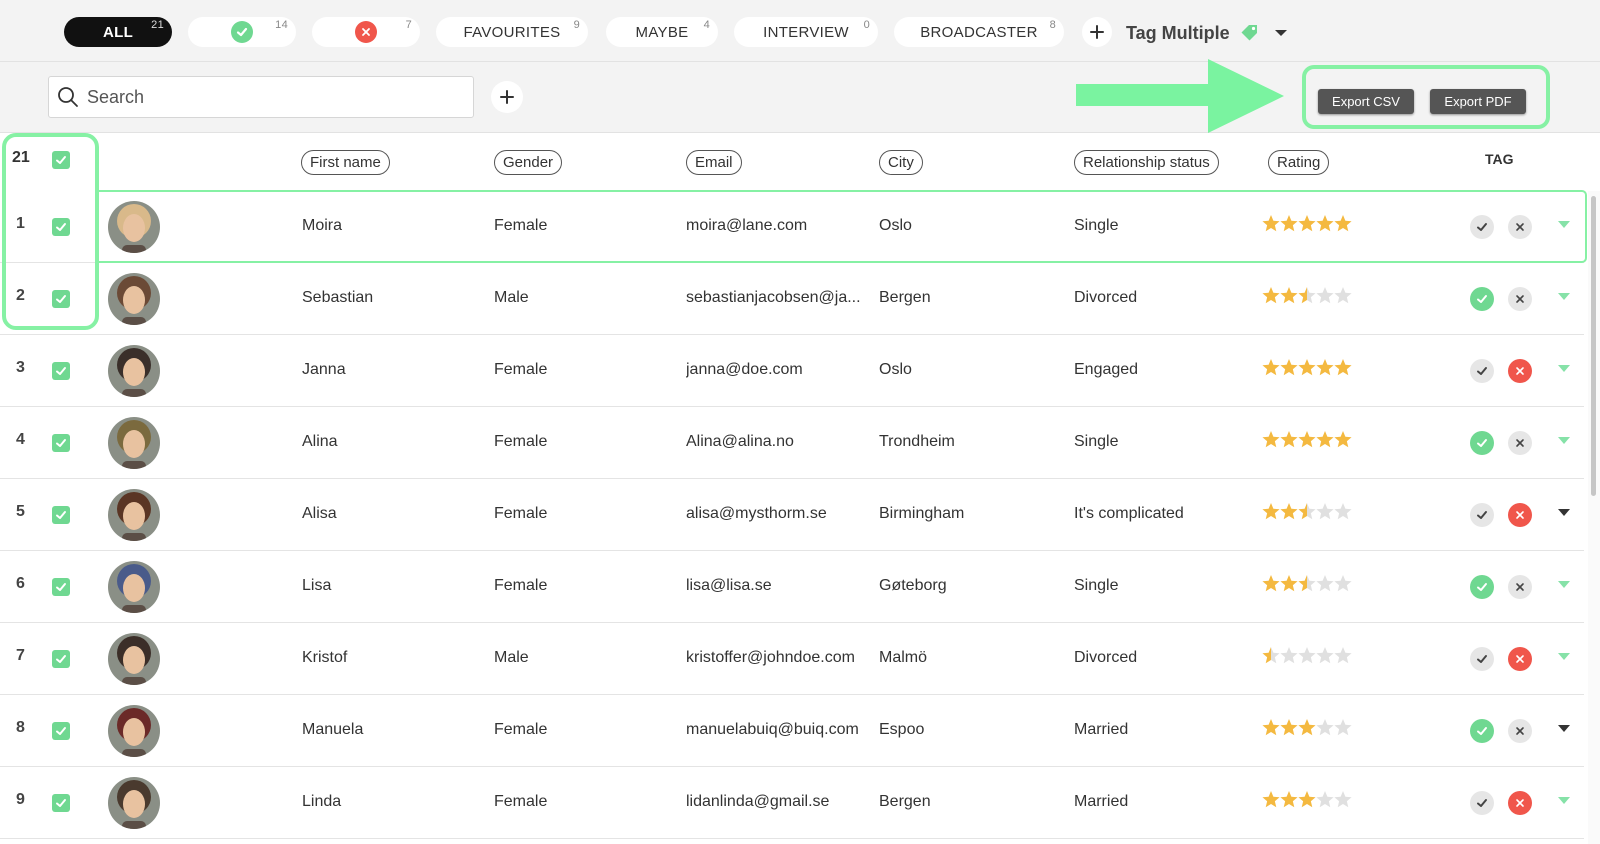 The height and width of the screenshot is (844, 1600). Describe the element at coordinates (1146, 162) in the screenshot. I see `column-relationship-status: Relationship status` at that location.